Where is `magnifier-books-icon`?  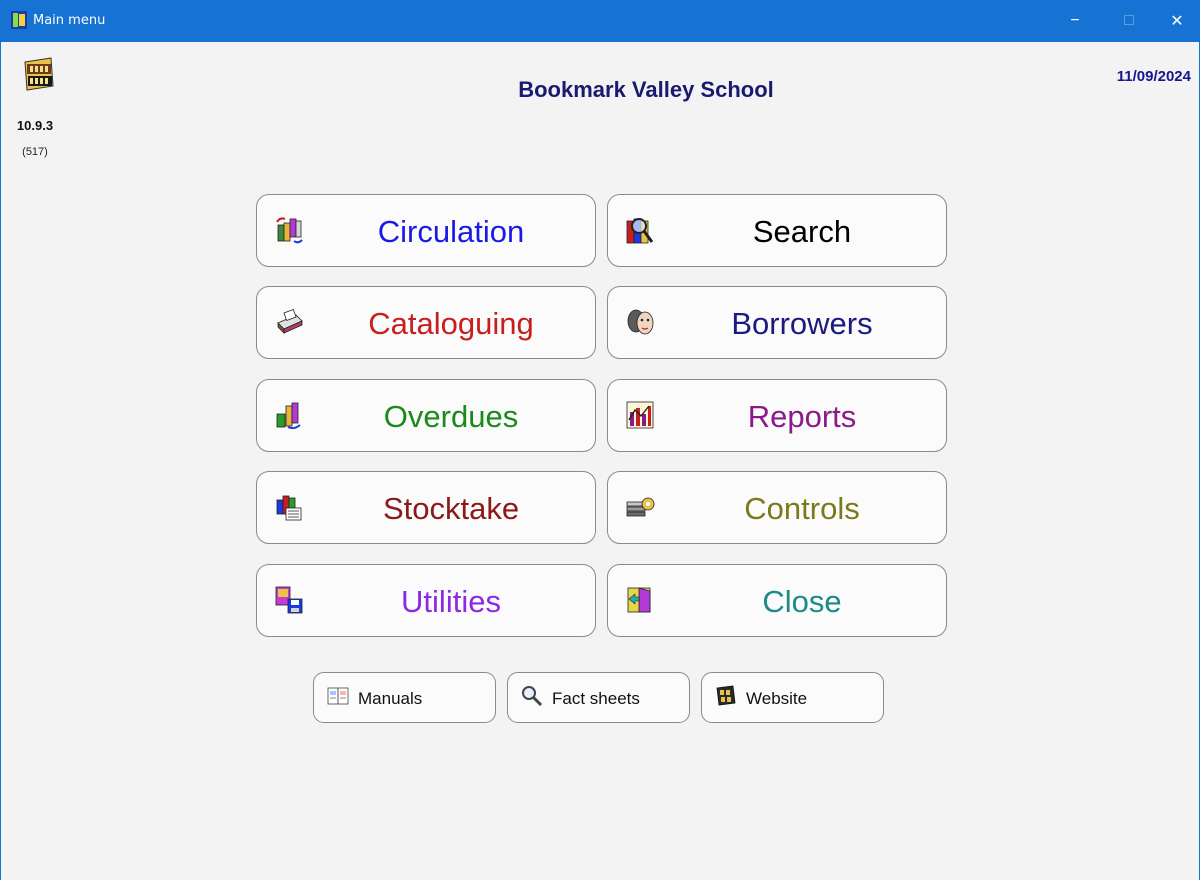 magnifier-books-icon is located at coordinates (640, 231).